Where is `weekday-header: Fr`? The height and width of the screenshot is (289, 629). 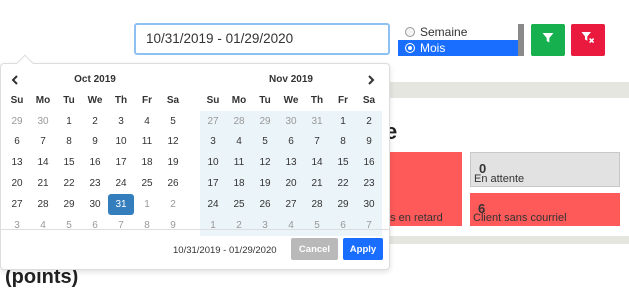 weekday-header: Fr is located at coordinates (147, 100).